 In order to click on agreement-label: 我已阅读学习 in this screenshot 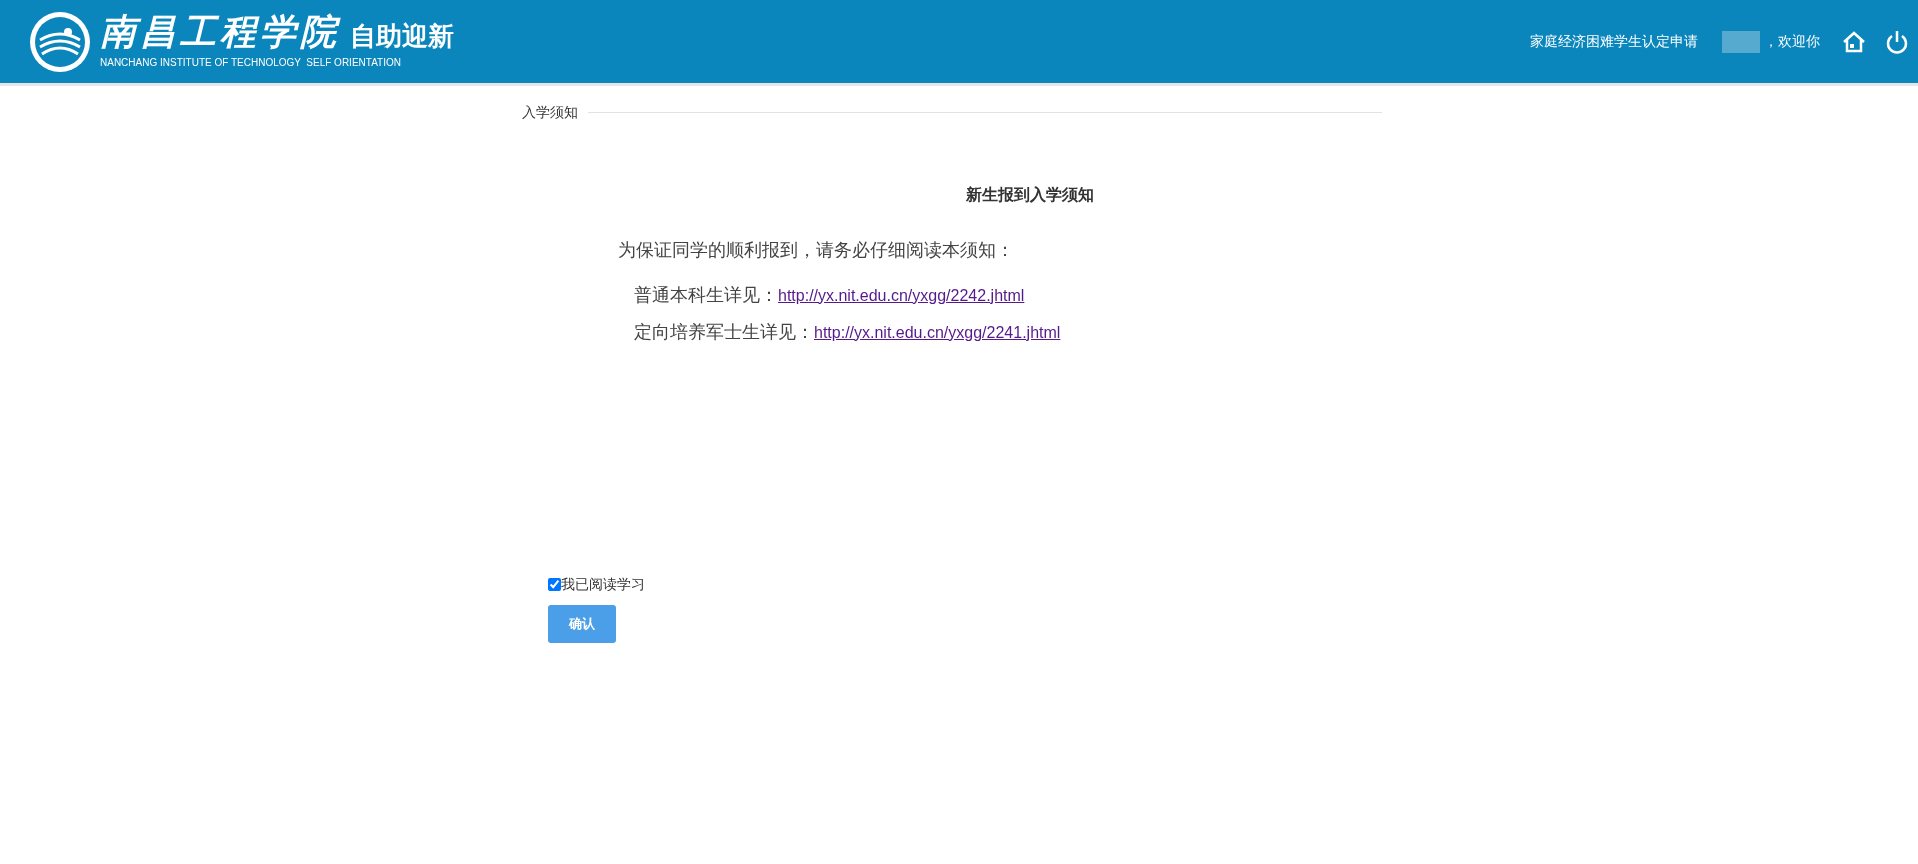, I will do `click(603, 584)`.